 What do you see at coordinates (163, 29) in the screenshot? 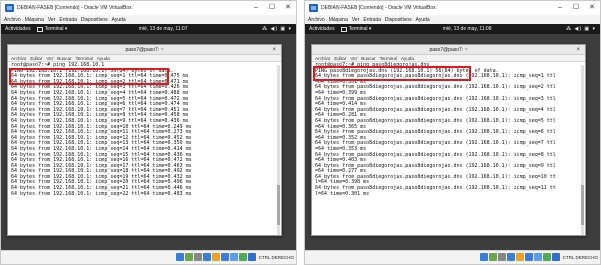
I see `clock: mié, 13 de may, 11:07` at bounding box center [163, 29].